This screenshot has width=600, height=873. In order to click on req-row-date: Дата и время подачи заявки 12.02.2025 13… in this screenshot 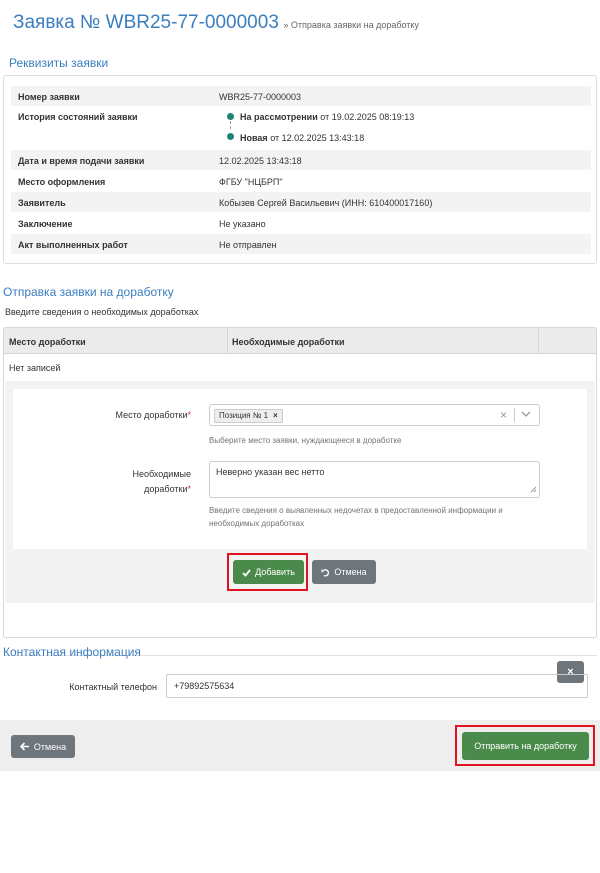, I will do `click(301, 160)`.